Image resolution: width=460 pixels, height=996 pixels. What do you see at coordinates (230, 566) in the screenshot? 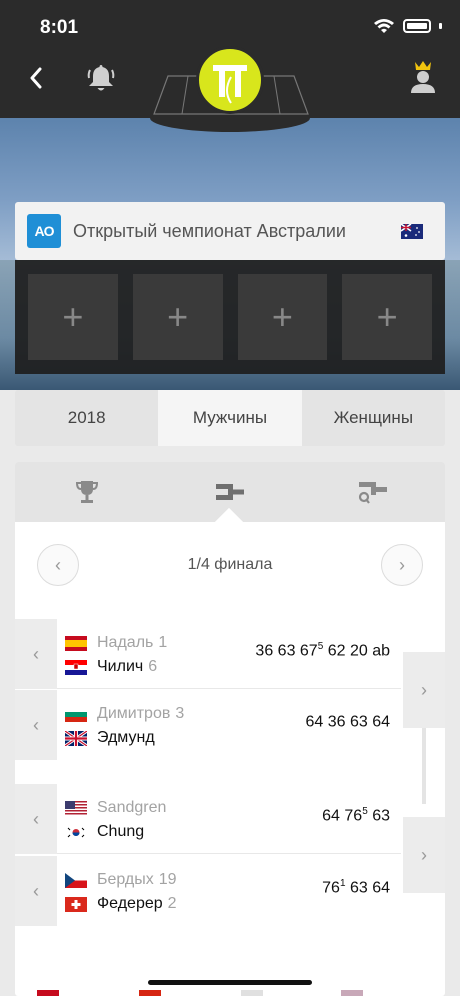
I see `round-navigator: ‹ 1/4 финала ›` at bounding box center [230, 566].